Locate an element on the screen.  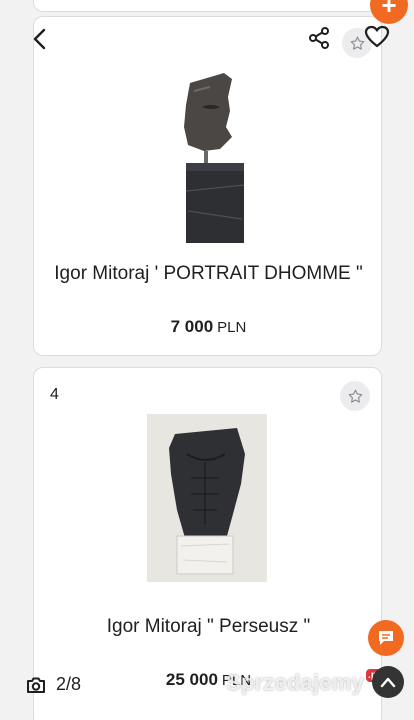
star-icon is located at coordinates (355, 396).